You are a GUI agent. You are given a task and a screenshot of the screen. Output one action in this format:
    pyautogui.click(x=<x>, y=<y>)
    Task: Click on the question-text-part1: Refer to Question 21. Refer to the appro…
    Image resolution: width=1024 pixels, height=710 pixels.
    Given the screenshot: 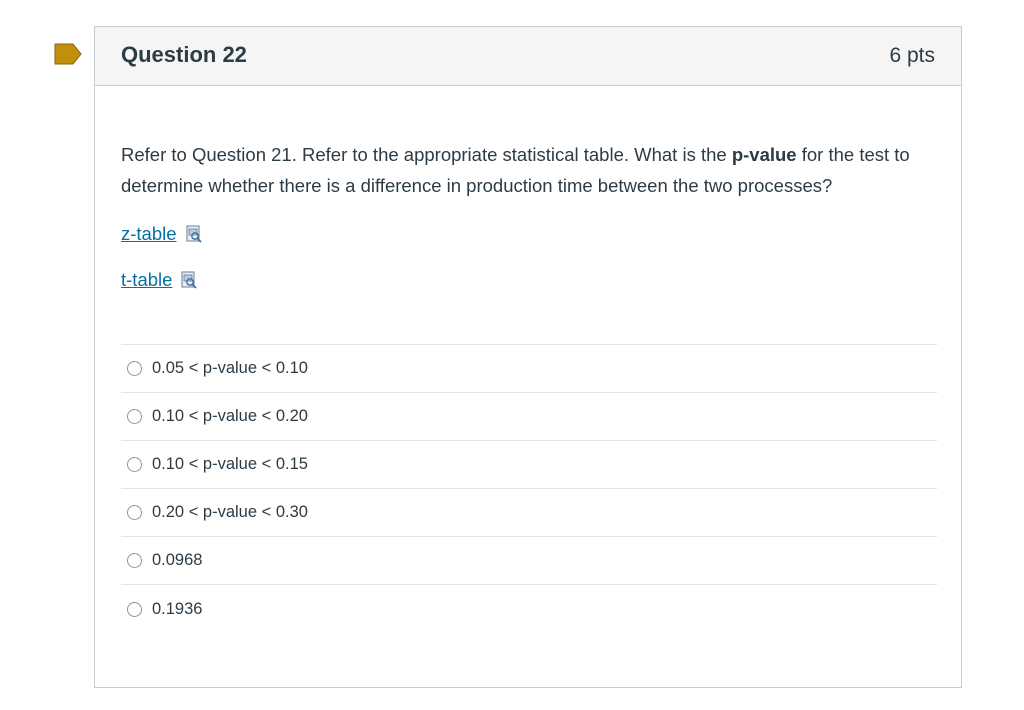 What is the action you would take?
    pyautogui.click(x=426, y=154)
    